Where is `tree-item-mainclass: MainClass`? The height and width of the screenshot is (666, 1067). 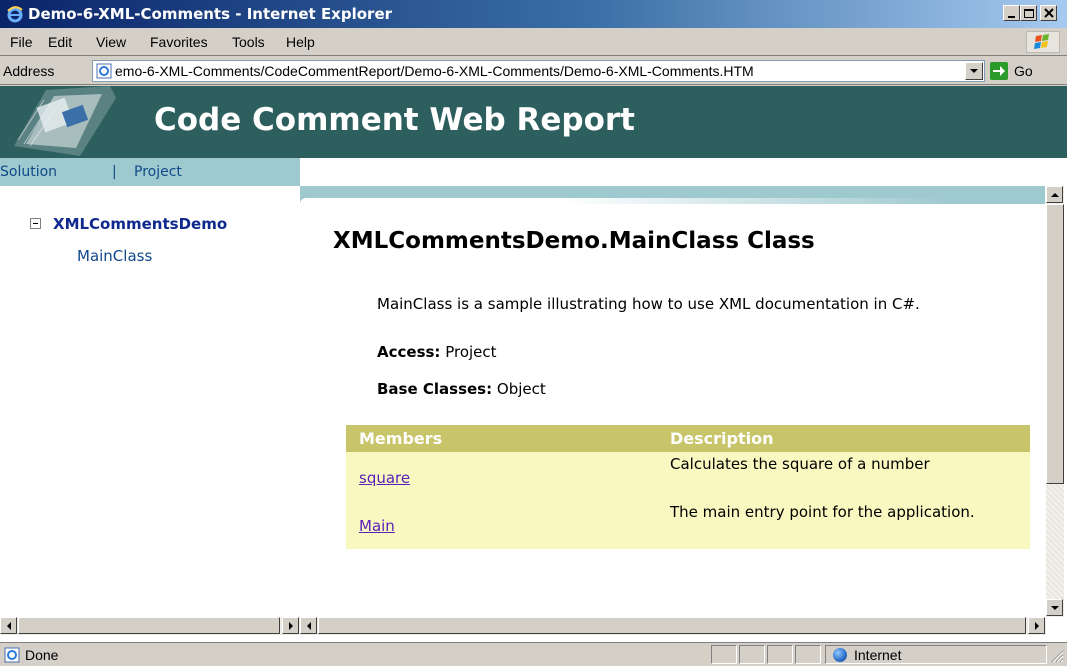 tree-item-mainclass: MainClass is located at coordinates (114, 256).